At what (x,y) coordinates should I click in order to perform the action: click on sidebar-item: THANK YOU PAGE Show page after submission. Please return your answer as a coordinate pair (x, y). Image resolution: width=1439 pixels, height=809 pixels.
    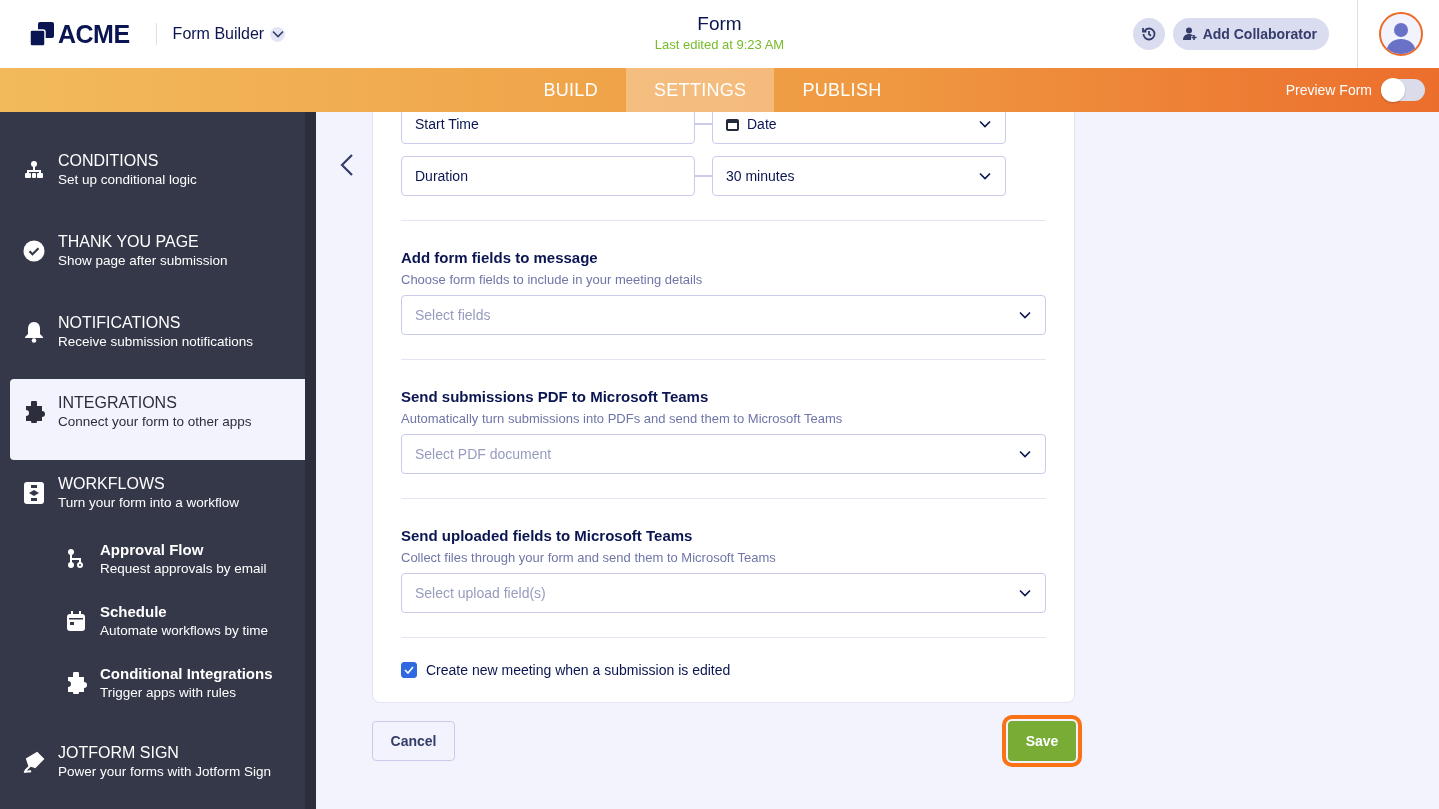
    Looking at the image, I should click on (157, 258).